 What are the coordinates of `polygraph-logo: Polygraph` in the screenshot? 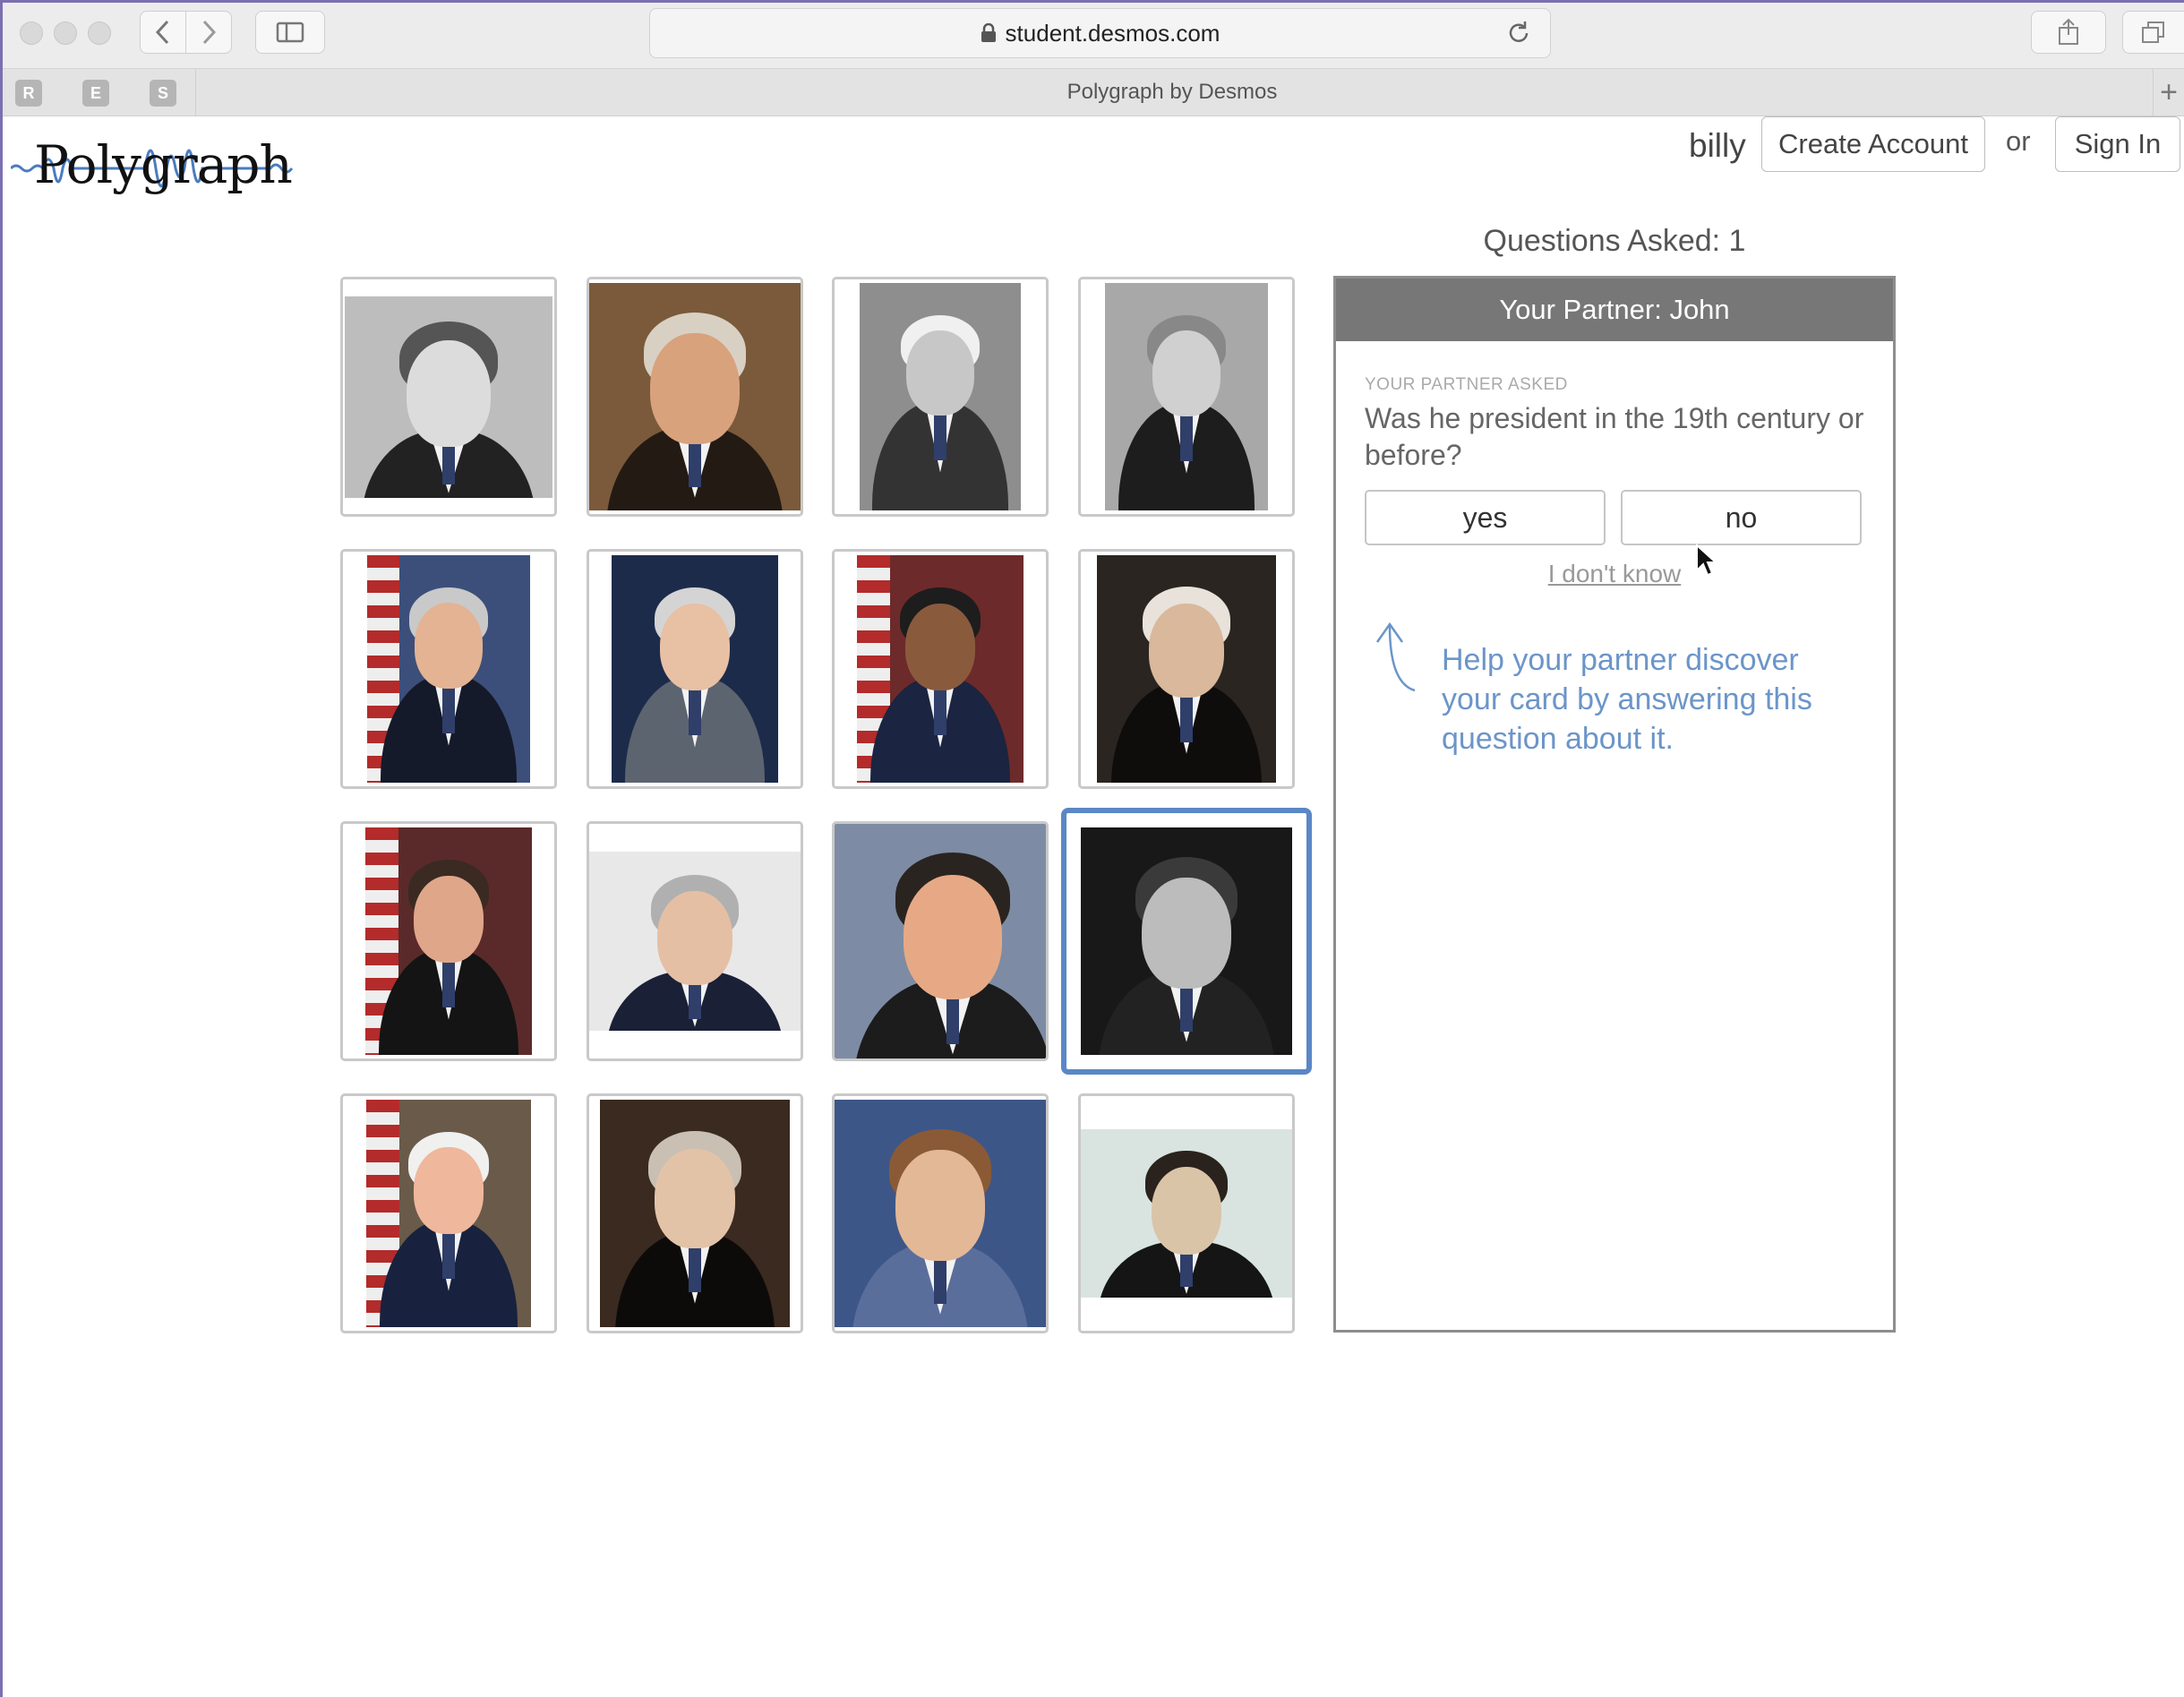 It's located at (152, 165).